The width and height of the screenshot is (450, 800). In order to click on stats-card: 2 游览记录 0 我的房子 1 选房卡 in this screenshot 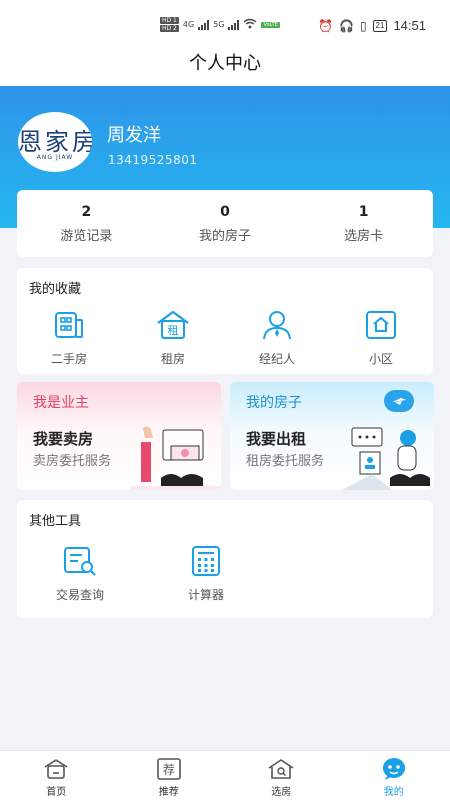, I will do `click(225, 223)`.